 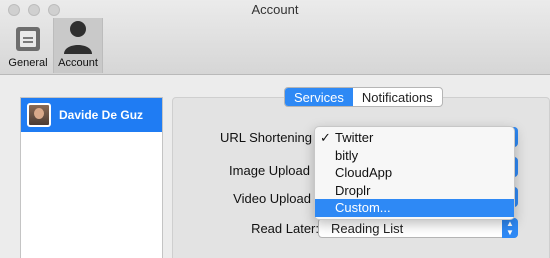 I want to click on popup-arrows-icon: ▲▼, so click(x=510, y=228).